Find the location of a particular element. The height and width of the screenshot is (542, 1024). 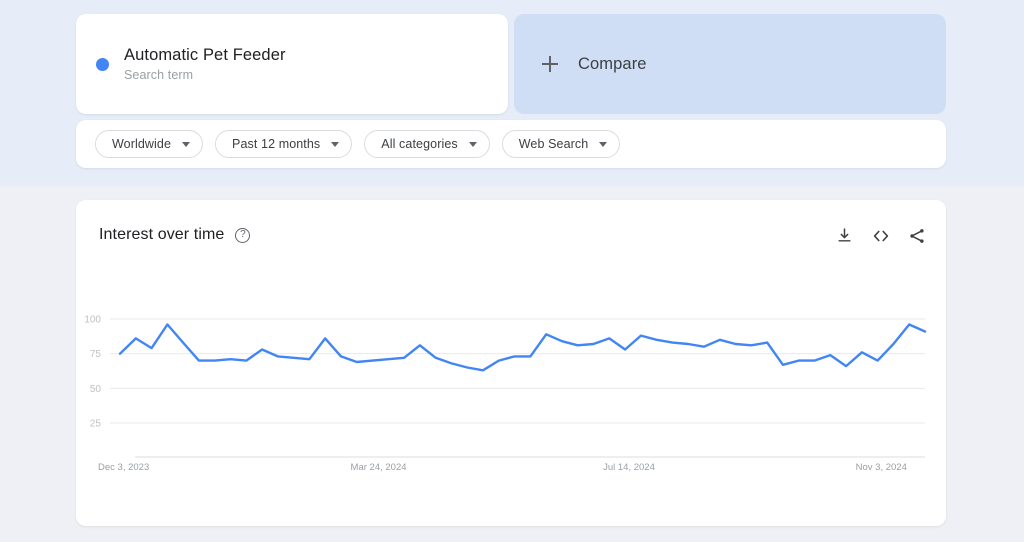

search-term-text: Automatic Pet Feeder Search term is located at coordinates (205, 64).